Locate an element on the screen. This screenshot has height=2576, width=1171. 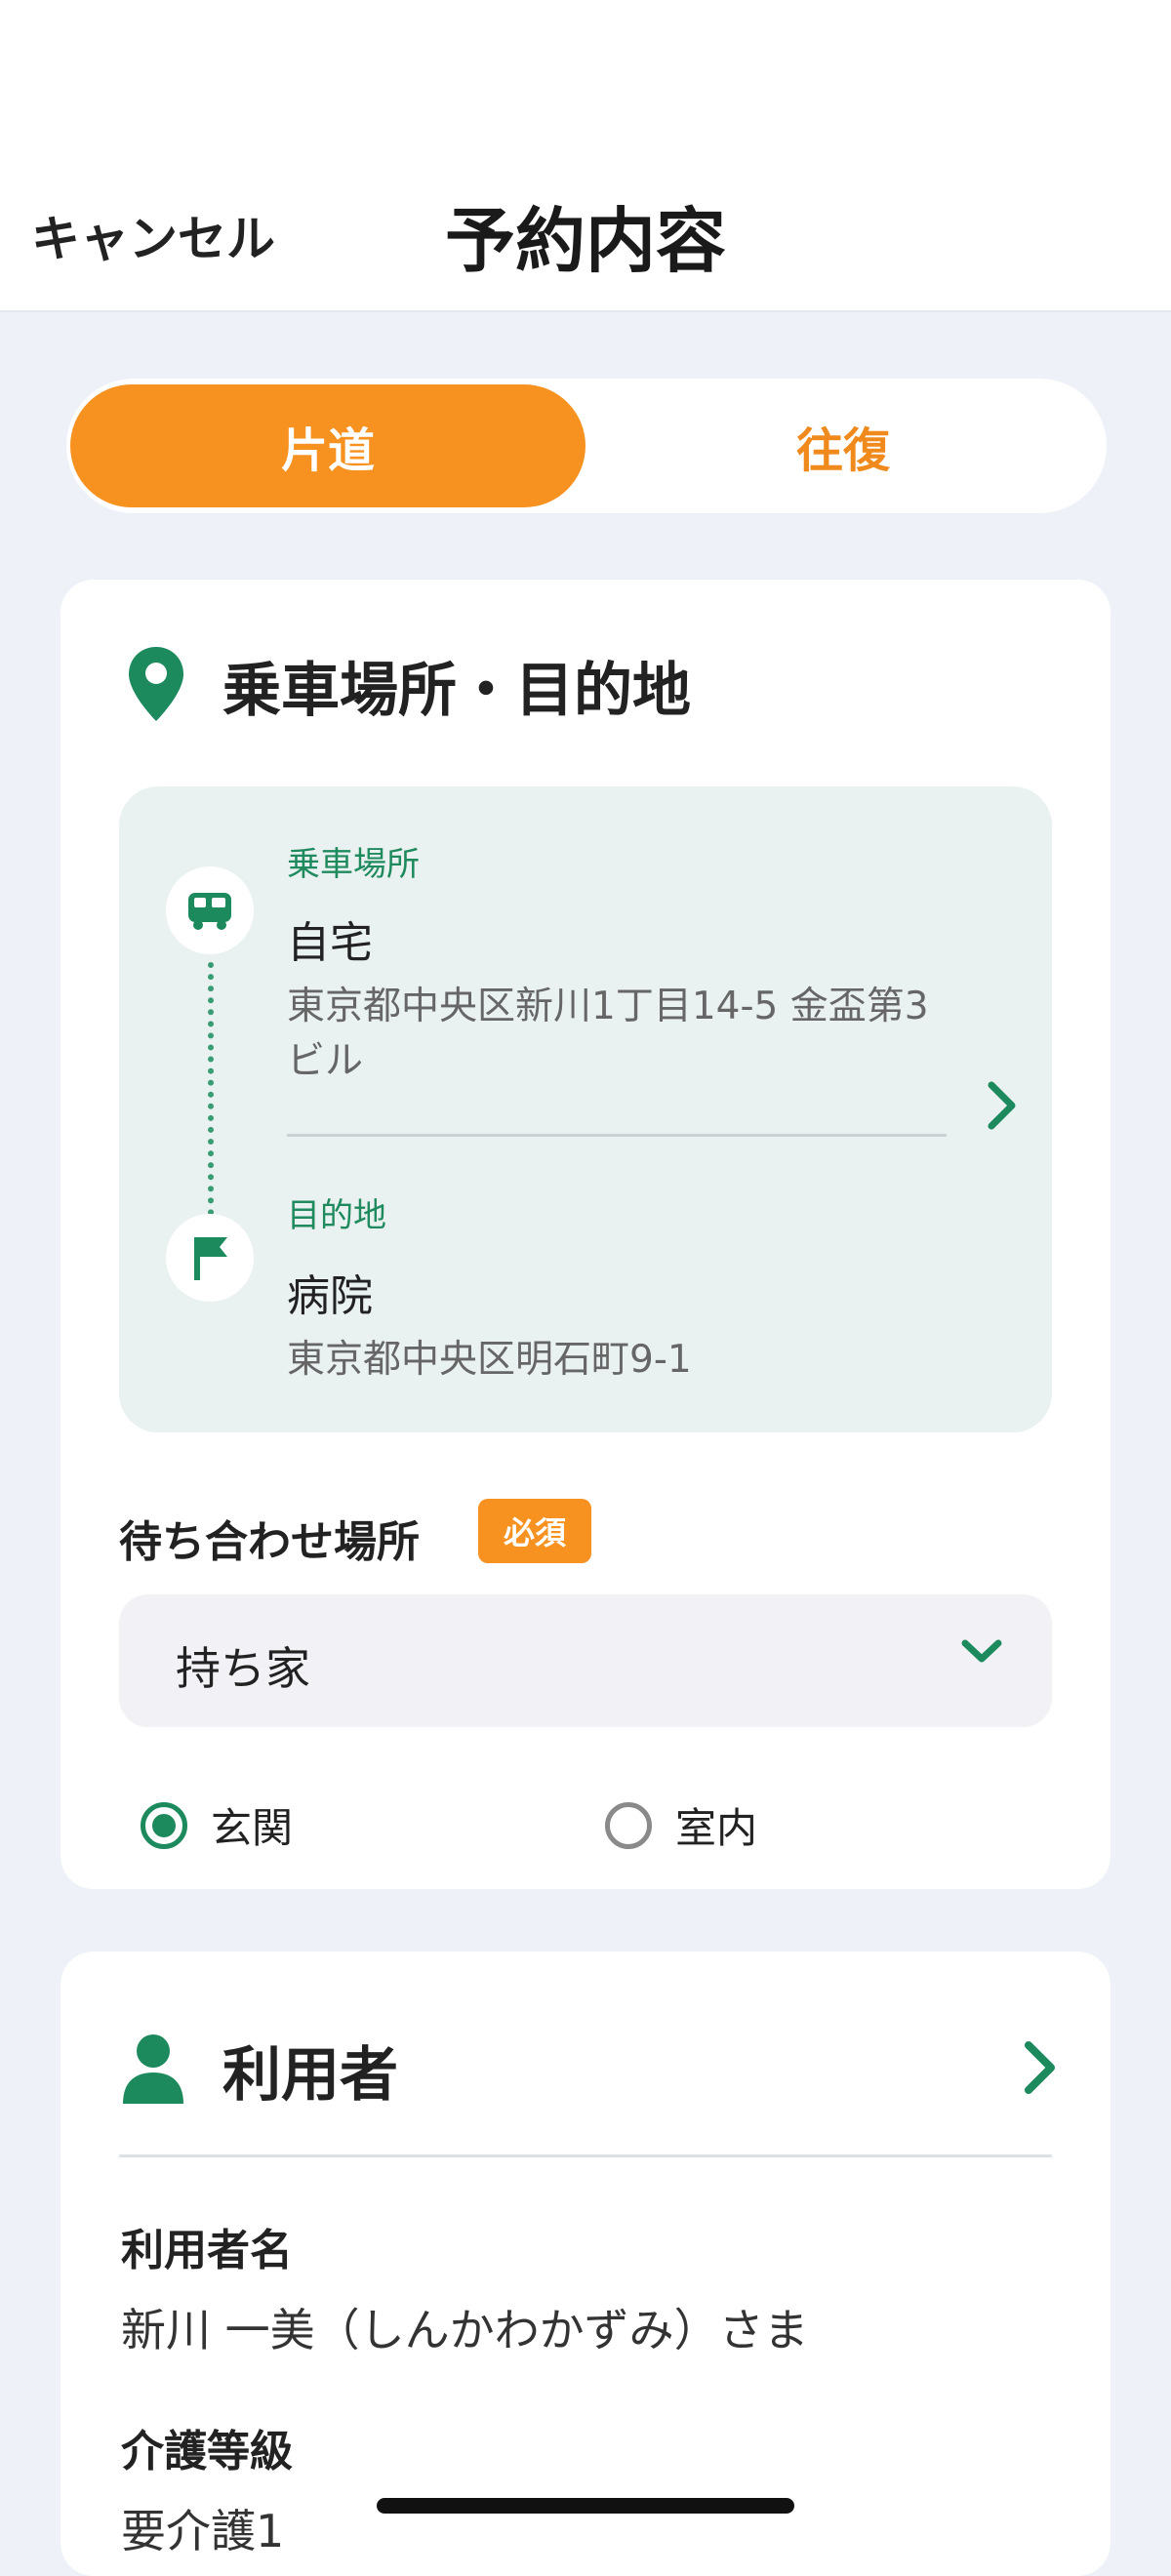
page-title: 予約内容 is located at coordinates (585, 241).